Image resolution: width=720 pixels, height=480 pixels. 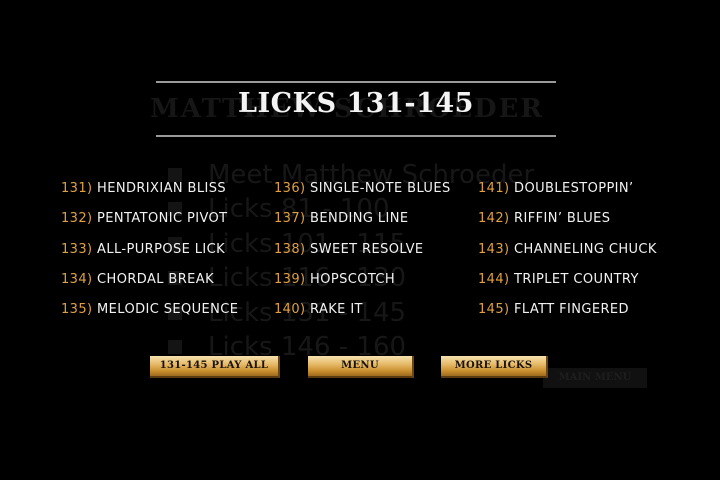 I want to click on lick-137: 137) BENDING LINE, so click(x=341, y=218).